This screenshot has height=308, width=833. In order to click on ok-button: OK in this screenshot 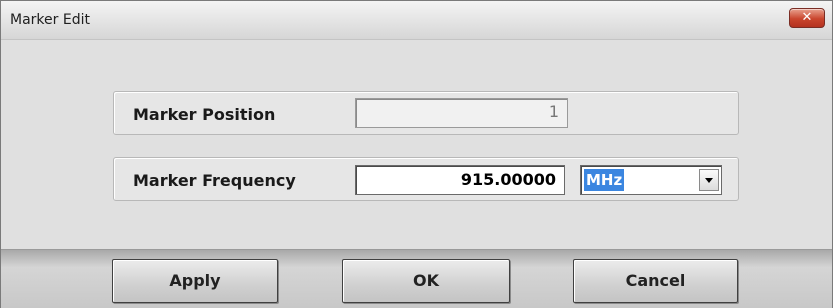, I will do `click(426, 281)`.